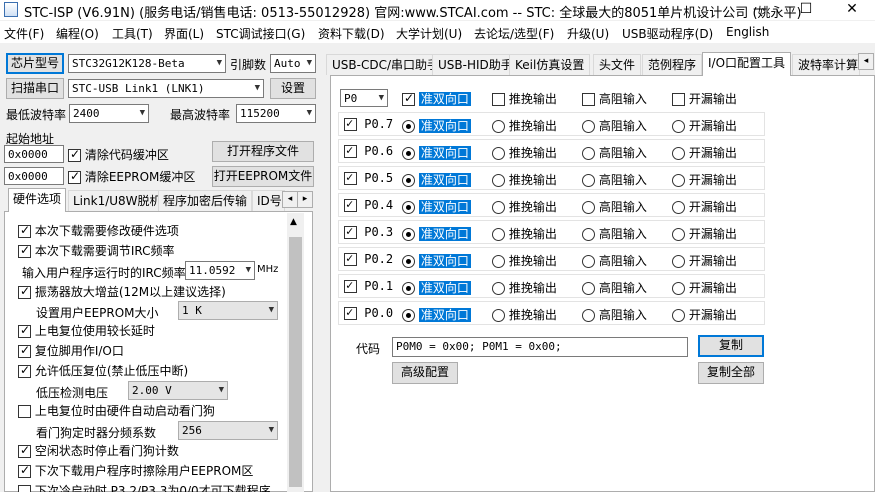 The height and width of the screenshot is (492, 875). Describe the element at coordinates (368, 123) in the screenshot. I see `pin-checkbox-p07: P0.7` at that location.